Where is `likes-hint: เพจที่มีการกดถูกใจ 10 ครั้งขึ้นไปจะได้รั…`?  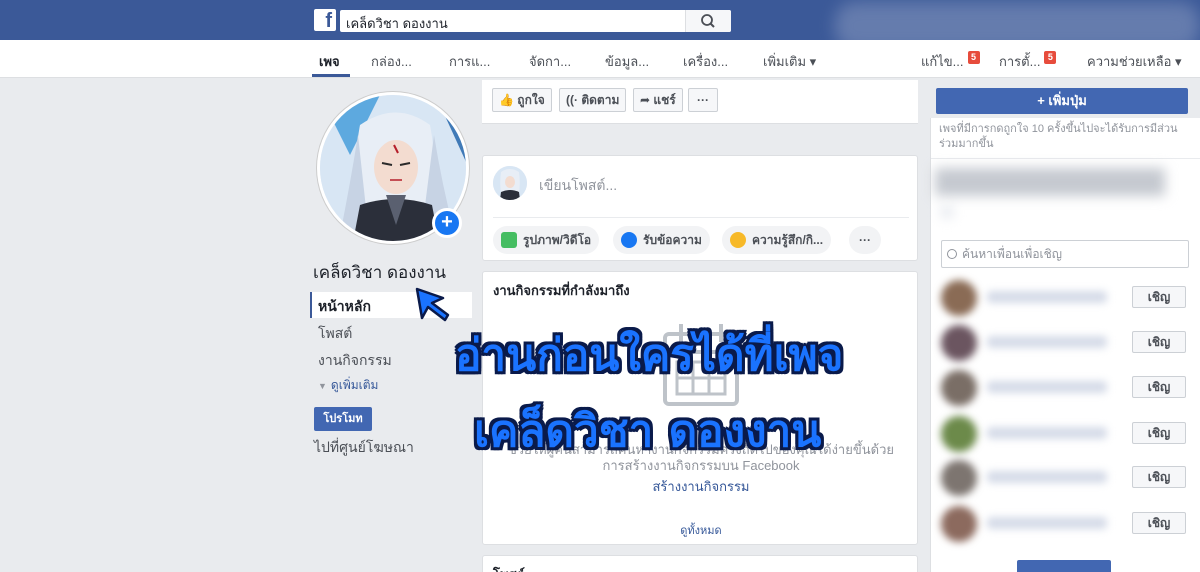 likes-hint: เพจที่มีการกดถูกใจ 10 ครั้งขึ้นไปจะได้รั… is located at coordinates (1058, 136).